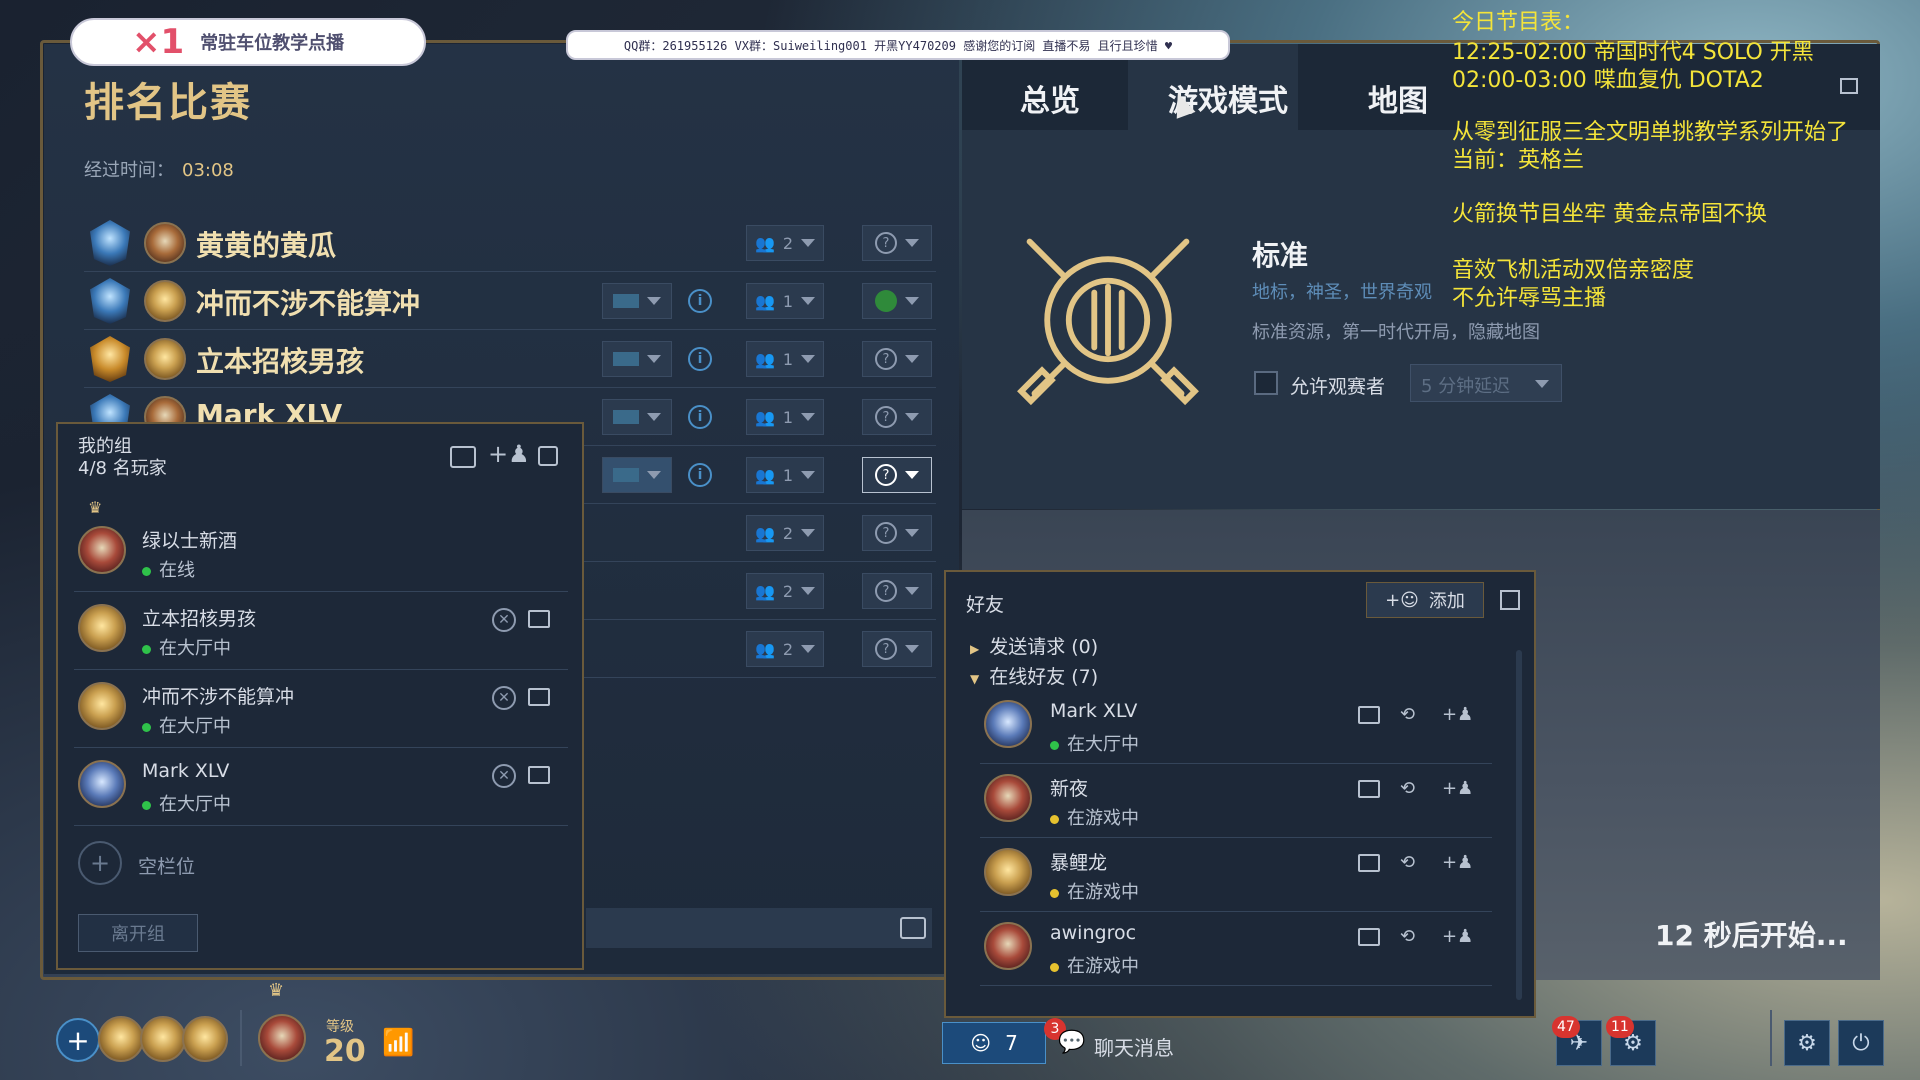  I want to click on power-icon: ⏻, so click(1861, 1043).